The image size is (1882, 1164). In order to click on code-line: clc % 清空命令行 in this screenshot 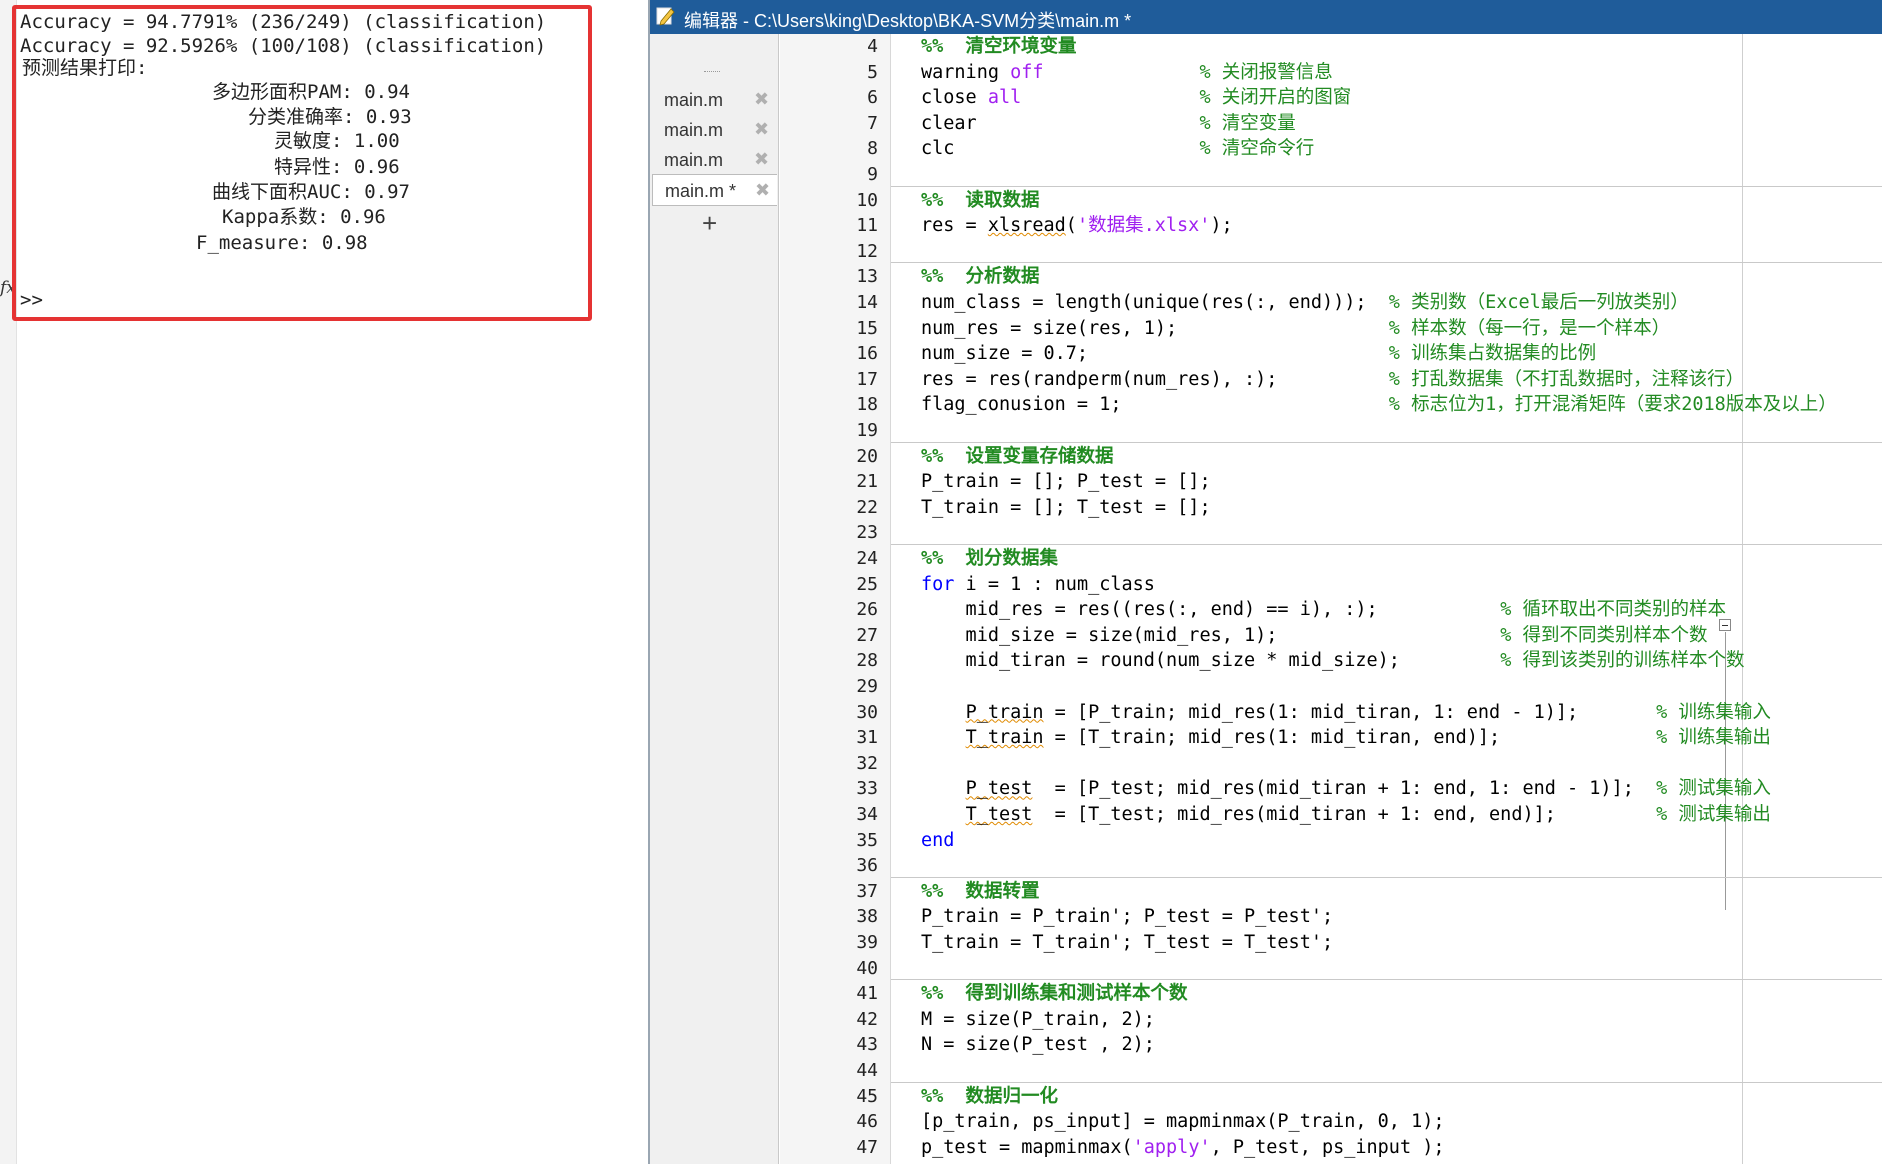, I will do `click(1117, 149)`.